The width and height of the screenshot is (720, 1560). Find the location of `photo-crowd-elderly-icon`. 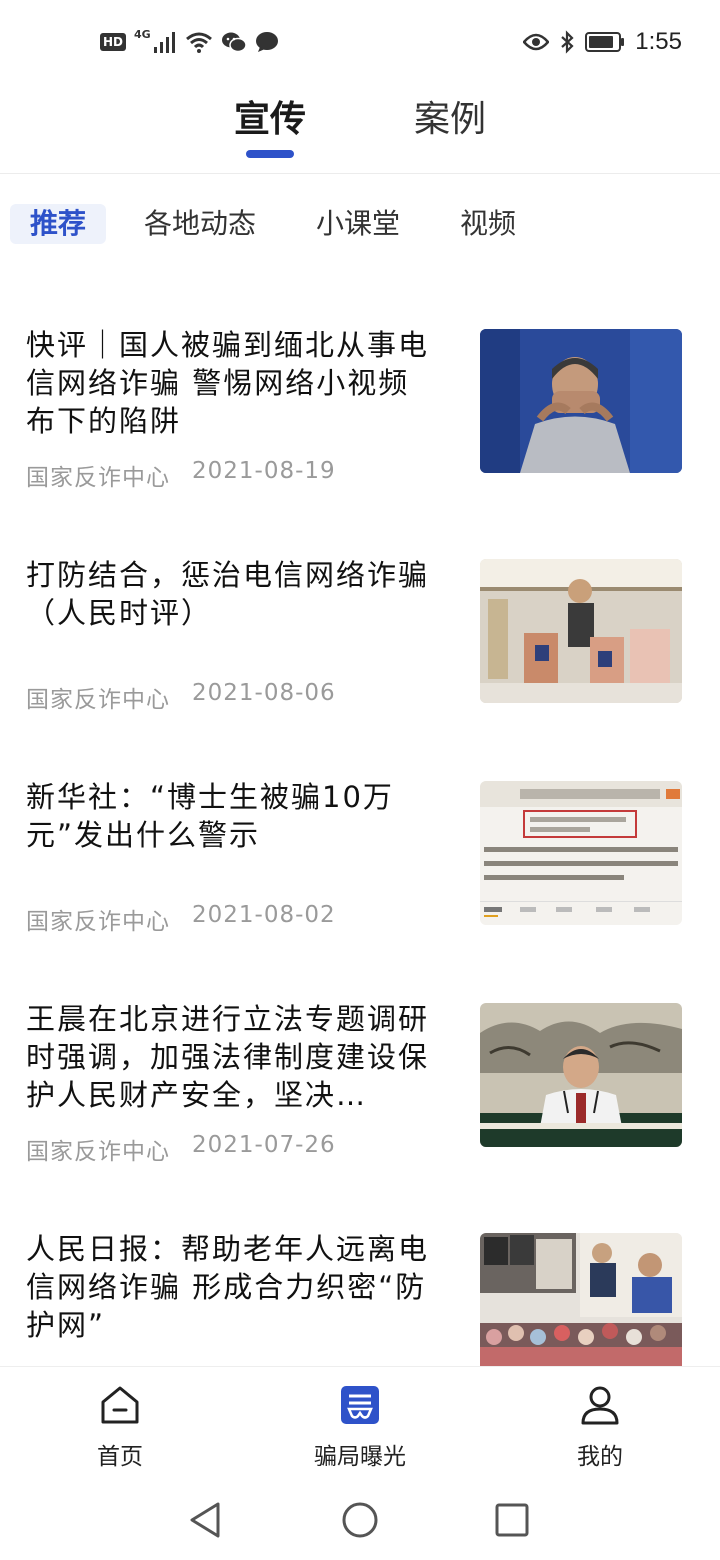

photo-crowd-elderly-icon is located at coordinates (581, 1299).